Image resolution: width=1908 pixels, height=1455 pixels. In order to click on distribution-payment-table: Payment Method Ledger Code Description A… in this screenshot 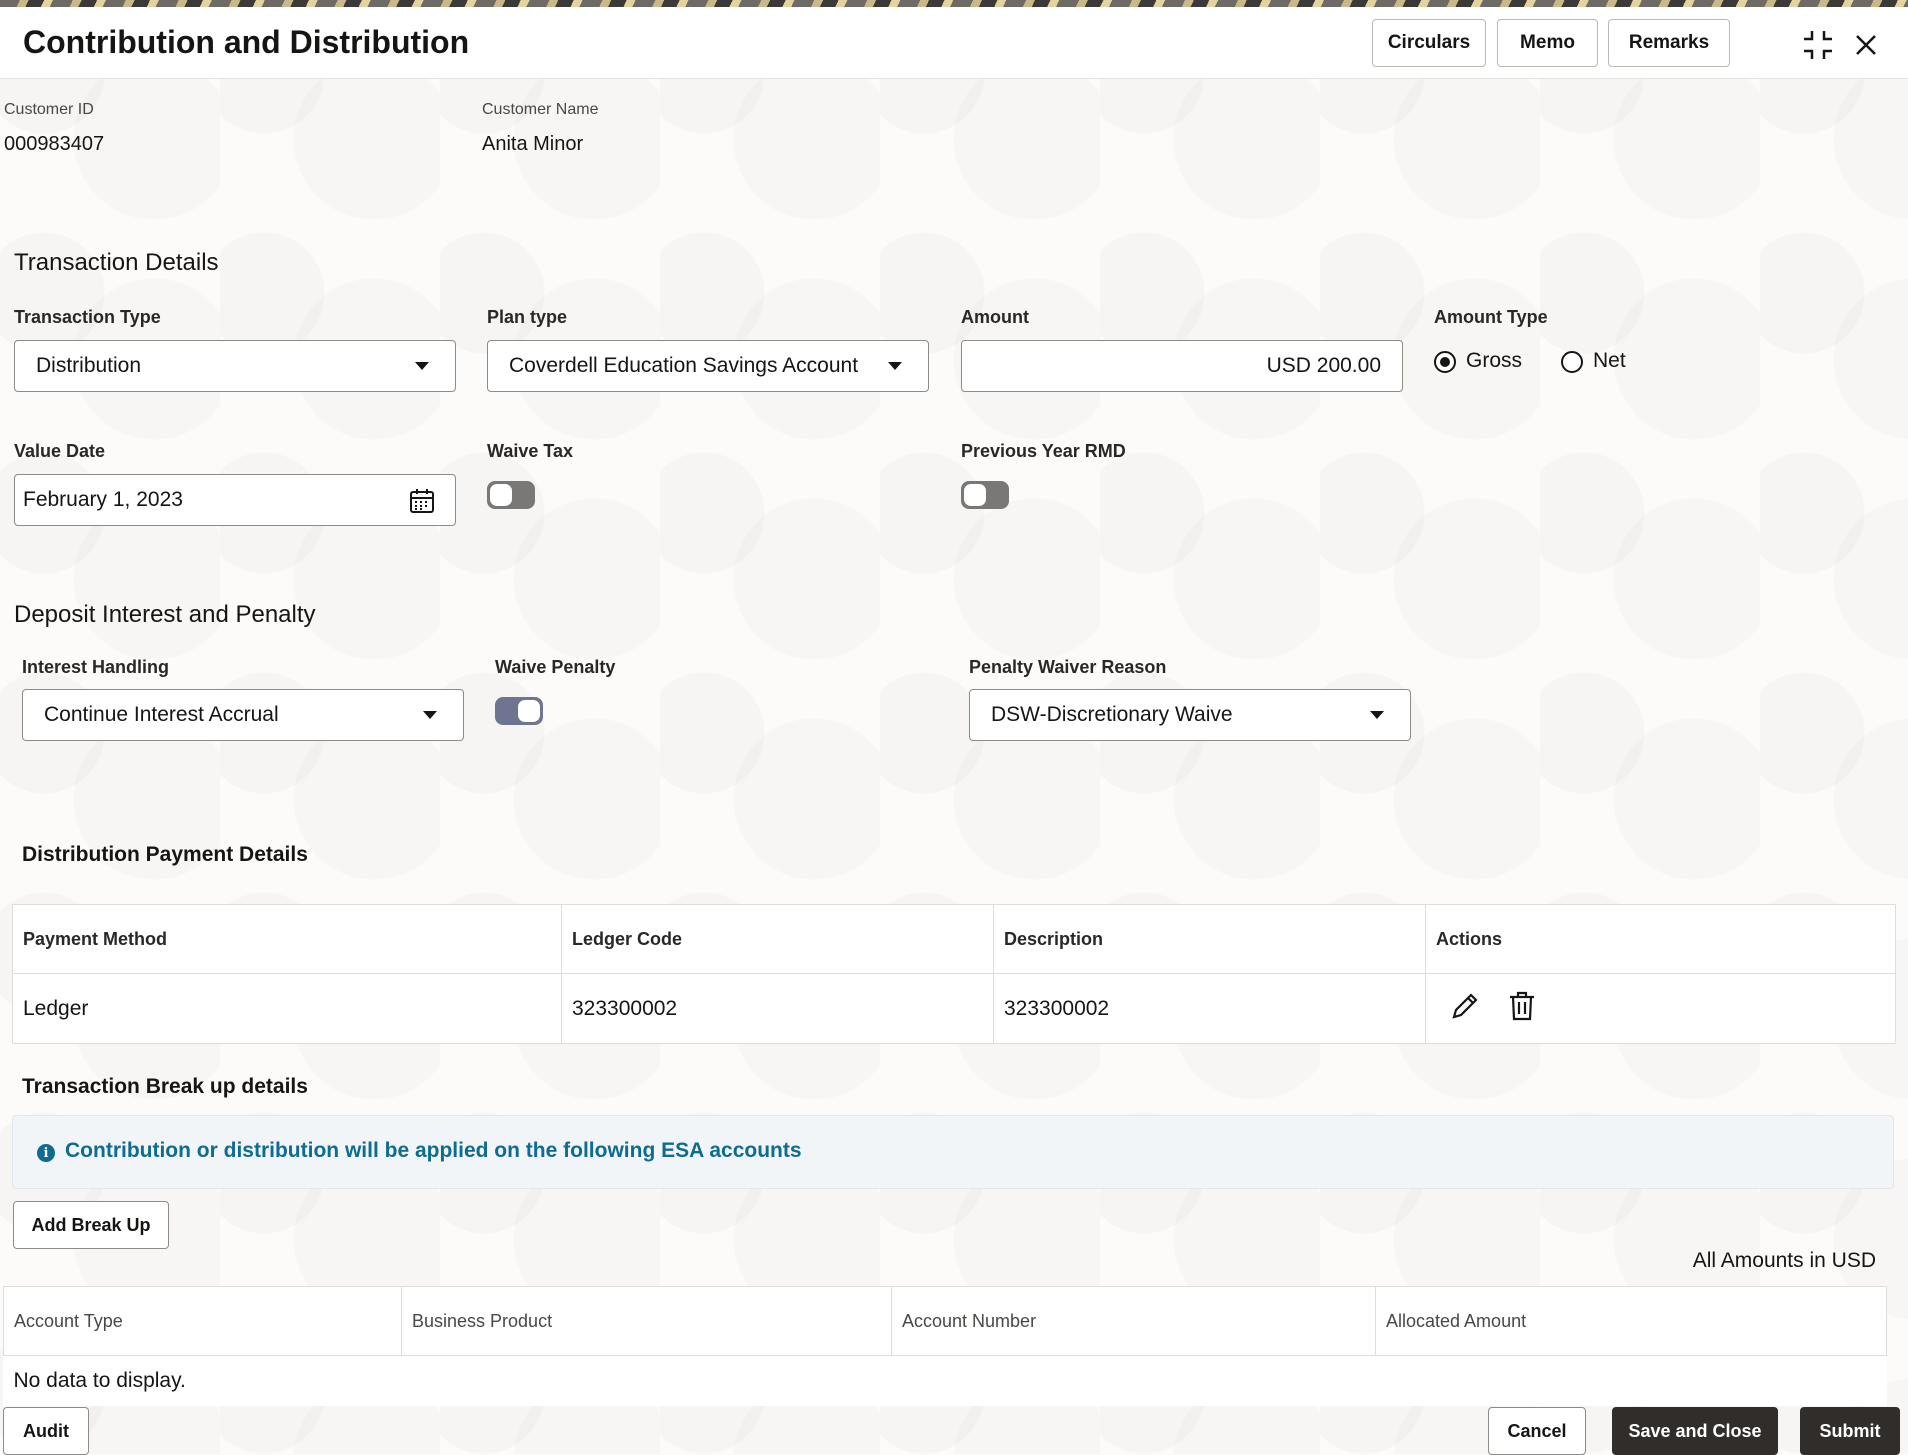, I will do `click(954, 974)`.